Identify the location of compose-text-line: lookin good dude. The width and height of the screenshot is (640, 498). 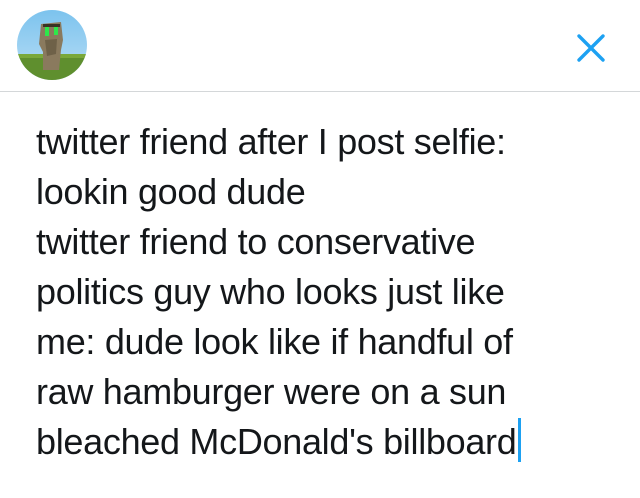
(171, 191).